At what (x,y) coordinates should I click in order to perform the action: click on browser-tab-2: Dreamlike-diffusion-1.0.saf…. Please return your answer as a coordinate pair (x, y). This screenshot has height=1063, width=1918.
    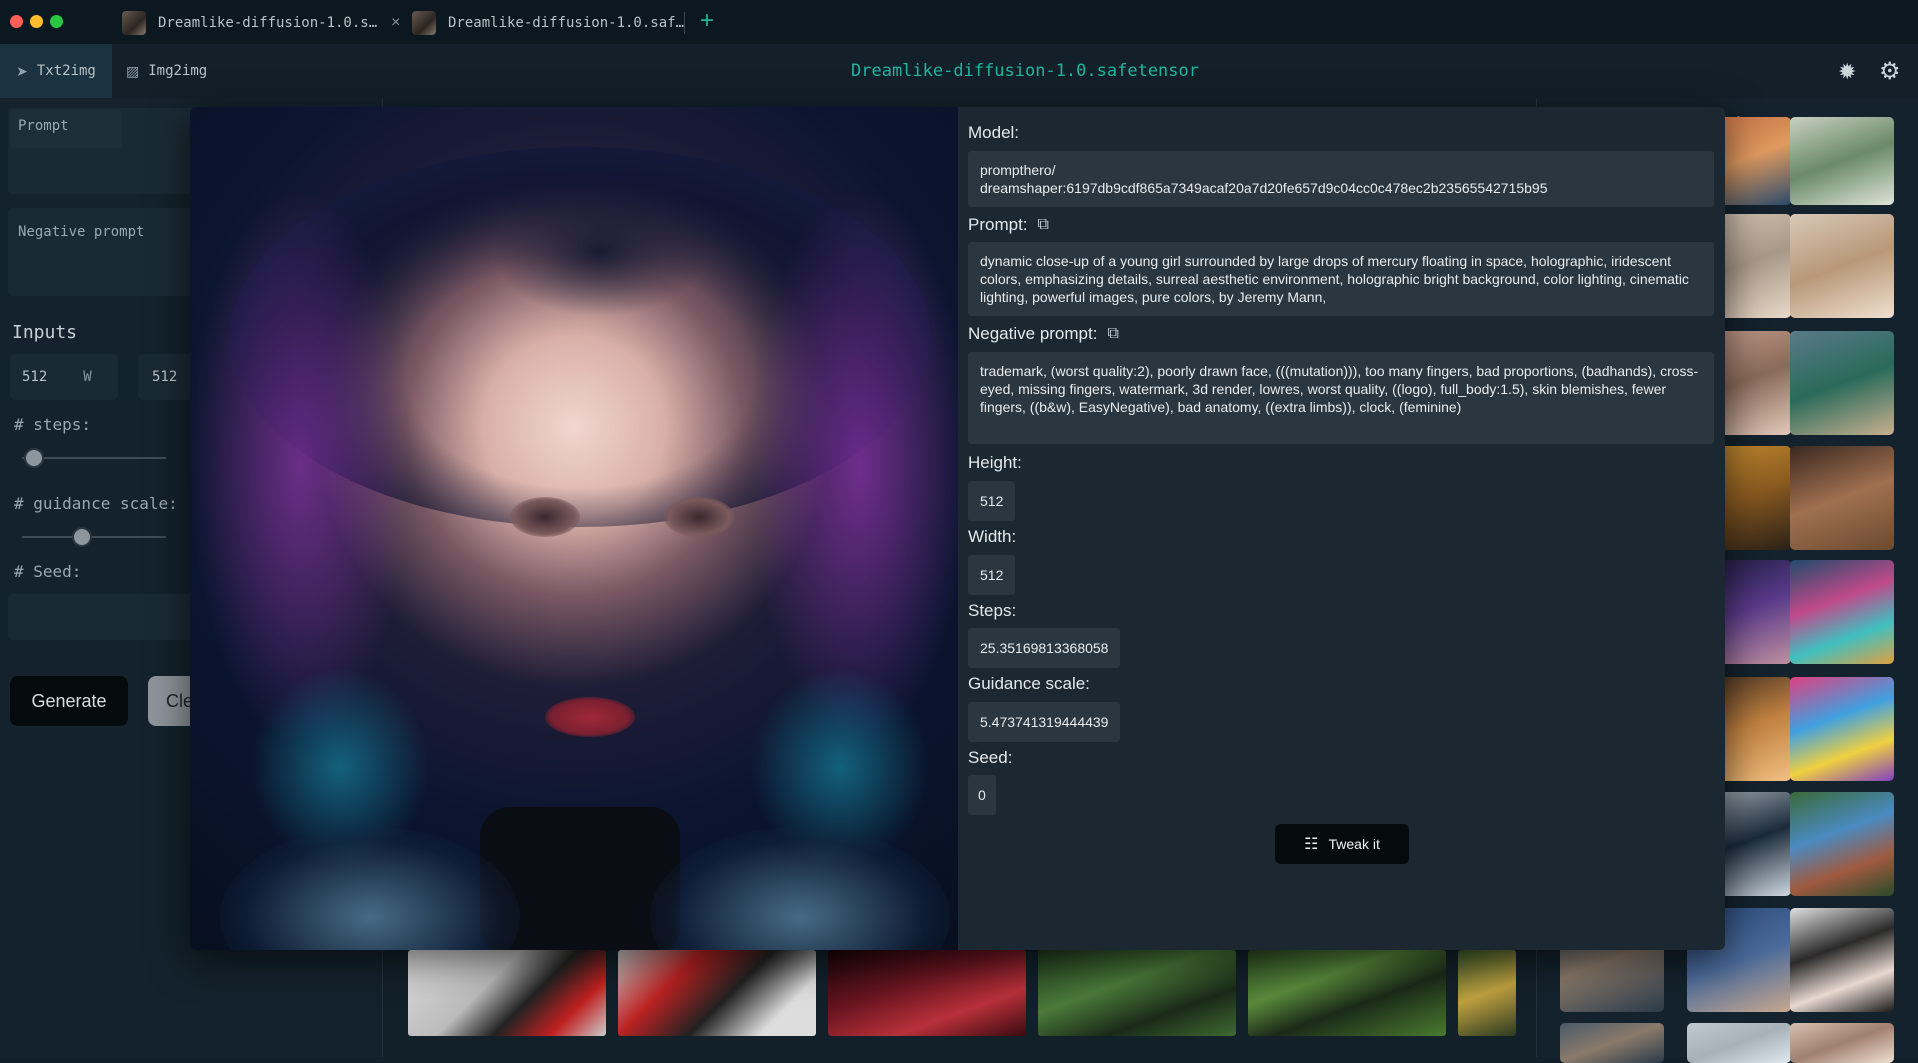
    Looking at the image, I should click on (548, 23).